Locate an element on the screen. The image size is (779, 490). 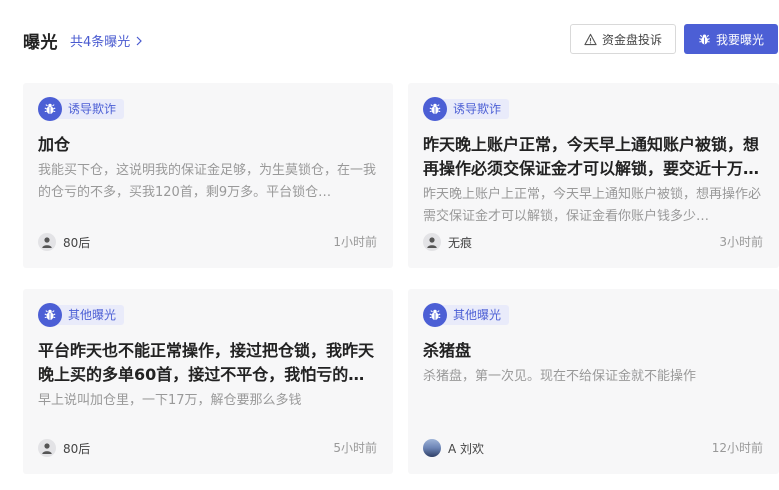
author-name: 无痕 is located at coordinates (460, 242).